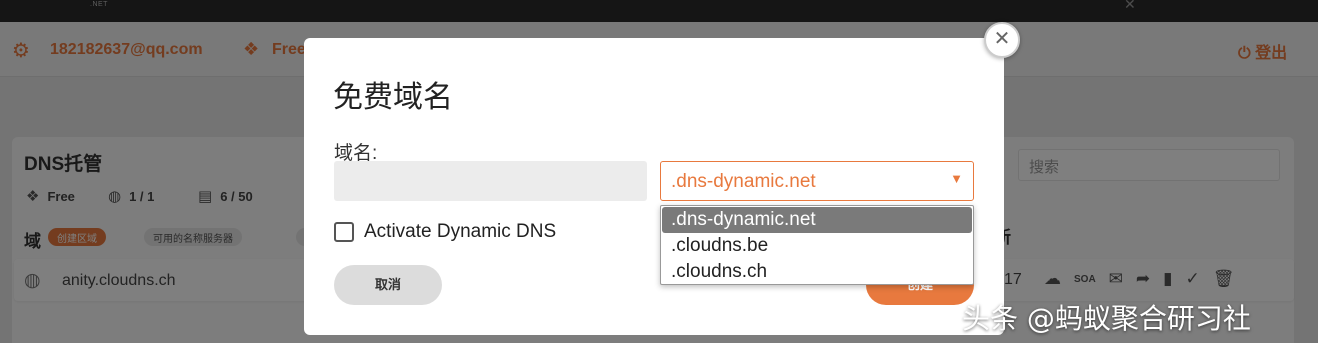 This screenshot has height=343, width=1318. Describe the element at coordinates (388, 285) in the screenshot. I see `cancel-button: 取消` at that location.